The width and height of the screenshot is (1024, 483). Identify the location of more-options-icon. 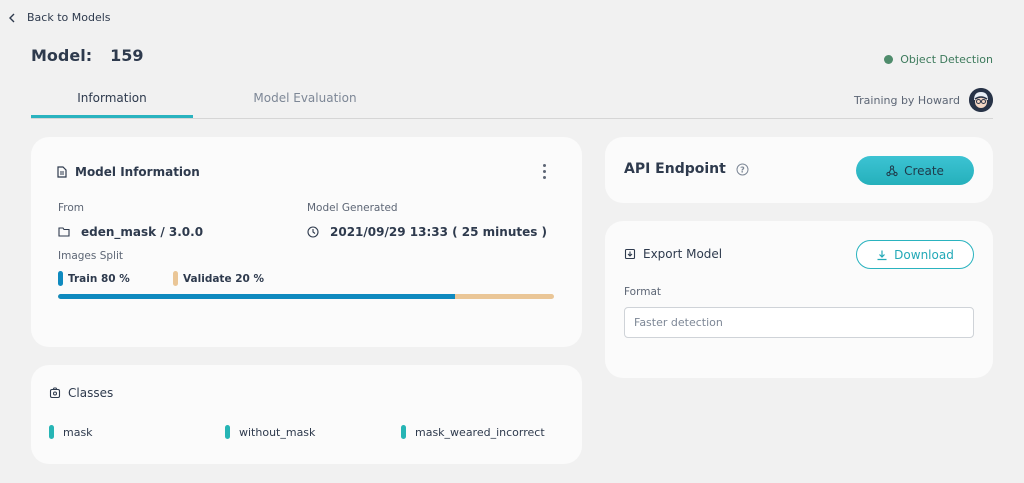
(544, 171).